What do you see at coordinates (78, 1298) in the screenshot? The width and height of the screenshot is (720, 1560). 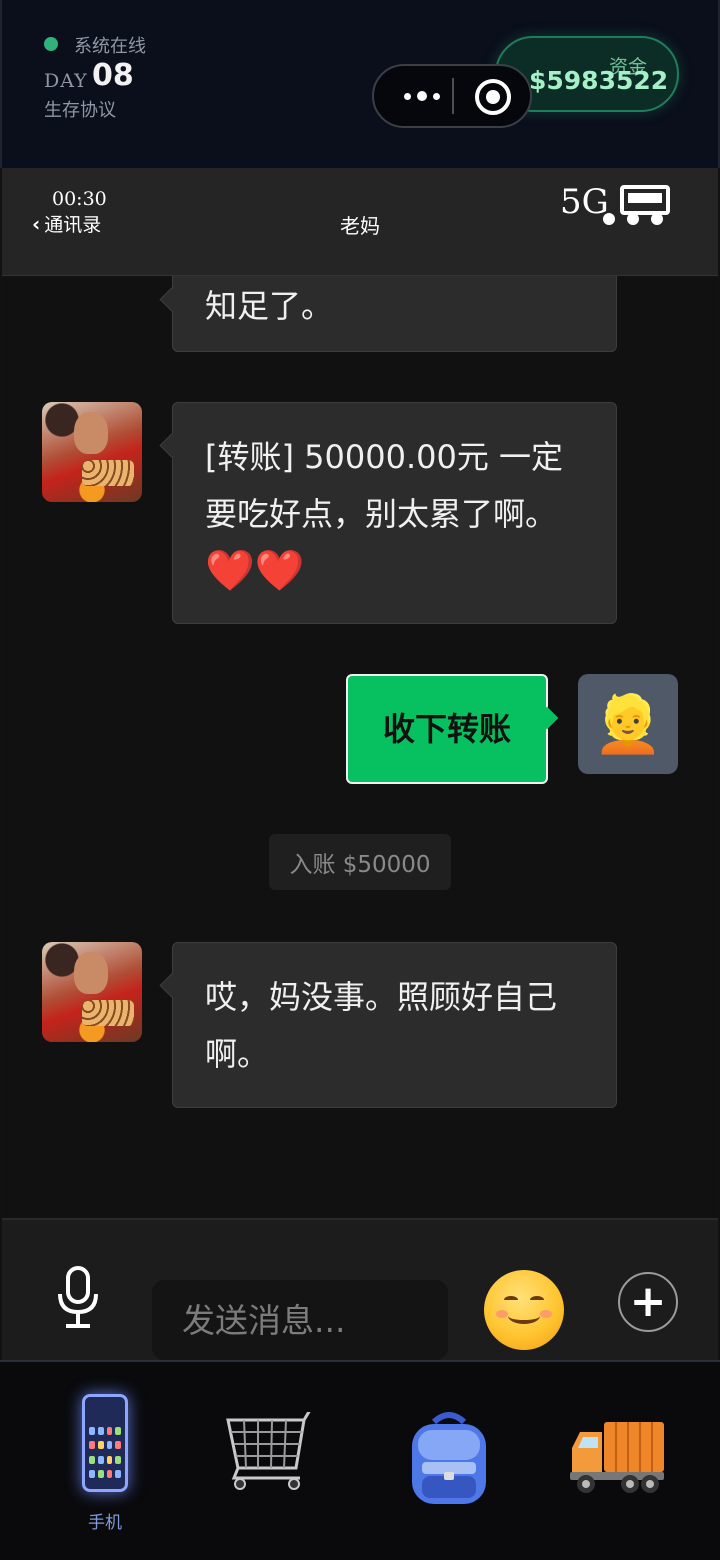 I see `microphone-icon` at bounding box center [78, 1298].